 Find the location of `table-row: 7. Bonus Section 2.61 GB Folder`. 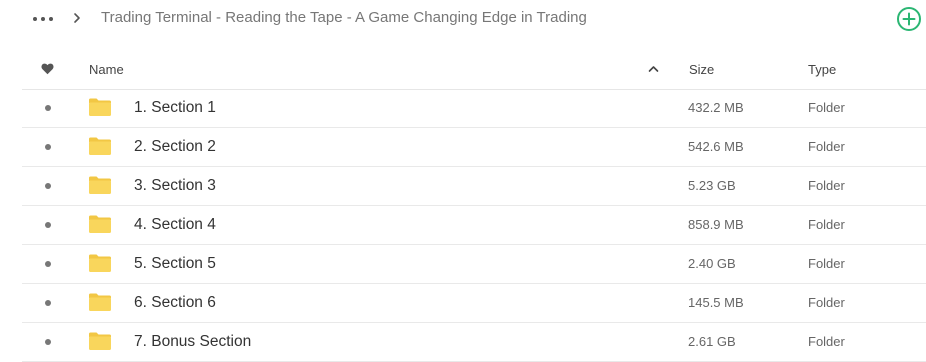

table-row: 7. Bonus Section 2.61 GB Folder is located at coordinates (474, 342).